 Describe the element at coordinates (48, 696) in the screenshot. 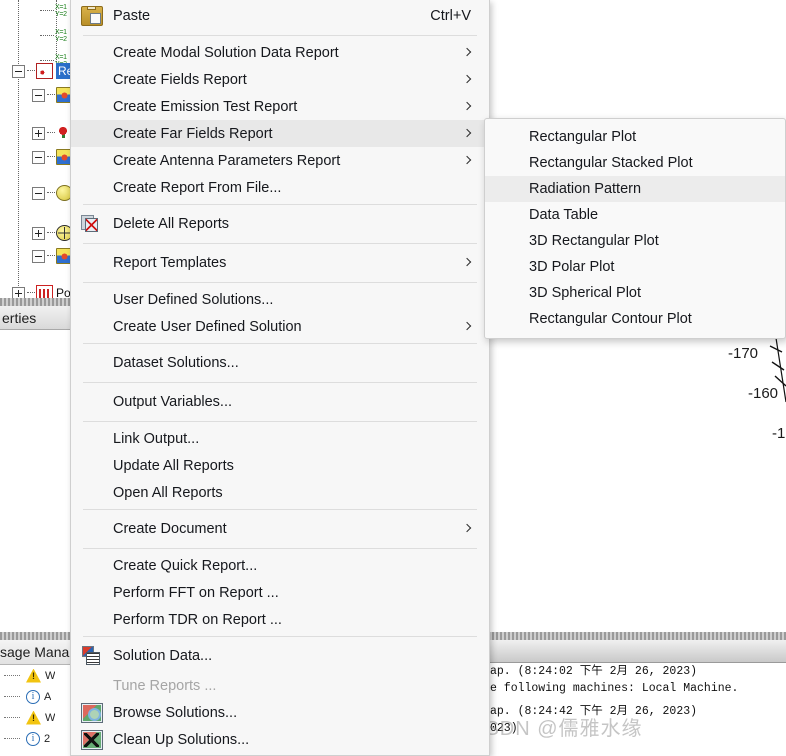

I see `message-text: A` at that location.